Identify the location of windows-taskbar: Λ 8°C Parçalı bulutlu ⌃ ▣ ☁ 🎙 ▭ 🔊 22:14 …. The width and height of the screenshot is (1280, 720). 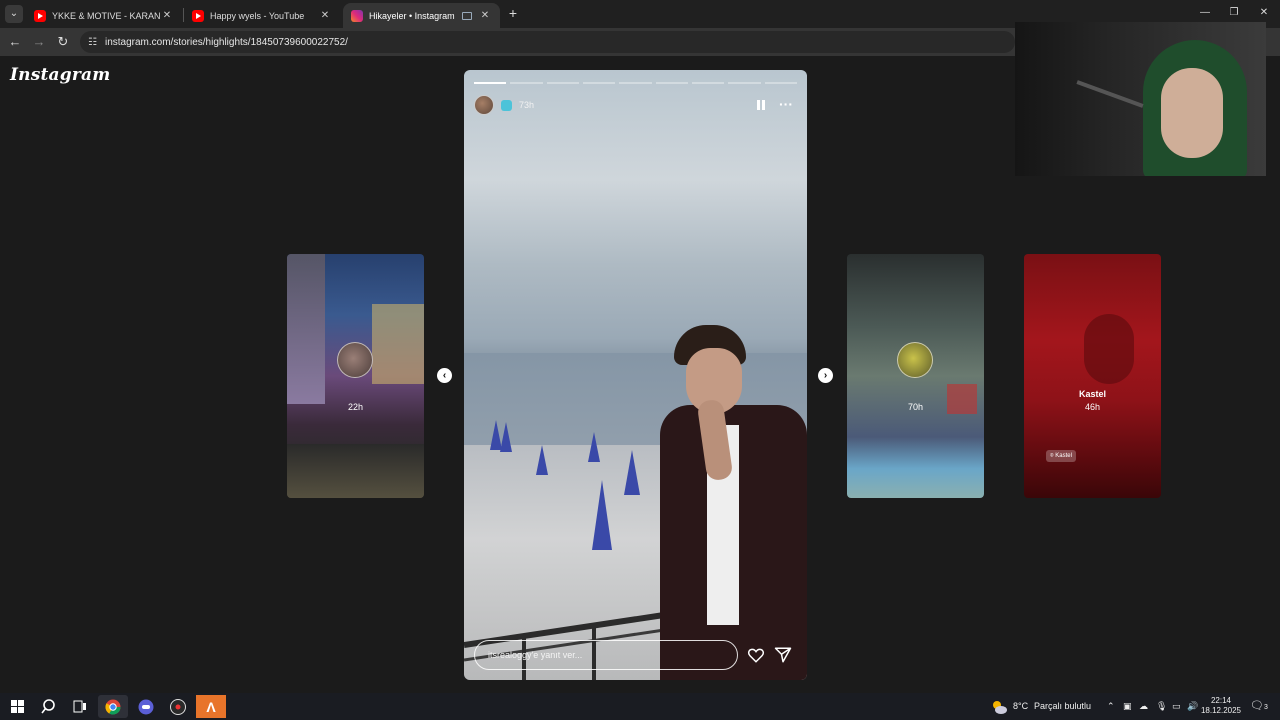
(640, 706).